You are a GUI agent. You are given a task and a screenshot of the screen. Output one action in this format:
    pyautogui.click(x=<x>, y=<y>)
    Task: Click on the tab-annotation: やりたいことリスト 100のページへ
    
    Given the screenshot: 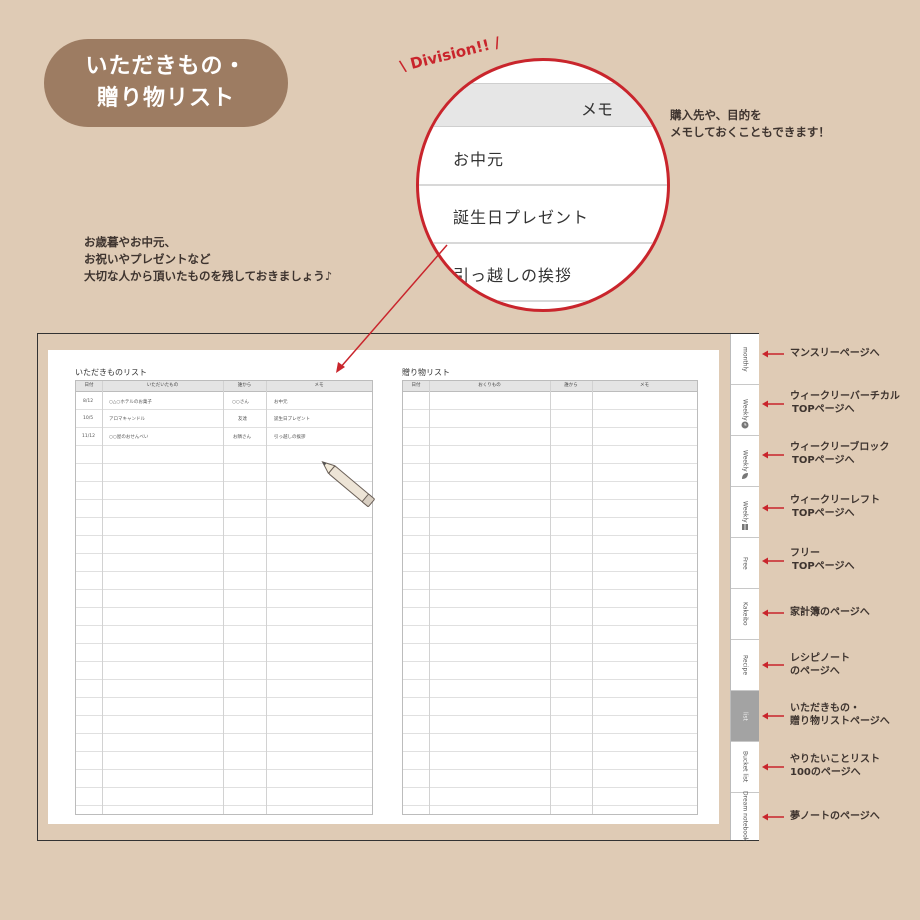 What is the action you would take?
    pyautogui.click(x=835, y=766)
    